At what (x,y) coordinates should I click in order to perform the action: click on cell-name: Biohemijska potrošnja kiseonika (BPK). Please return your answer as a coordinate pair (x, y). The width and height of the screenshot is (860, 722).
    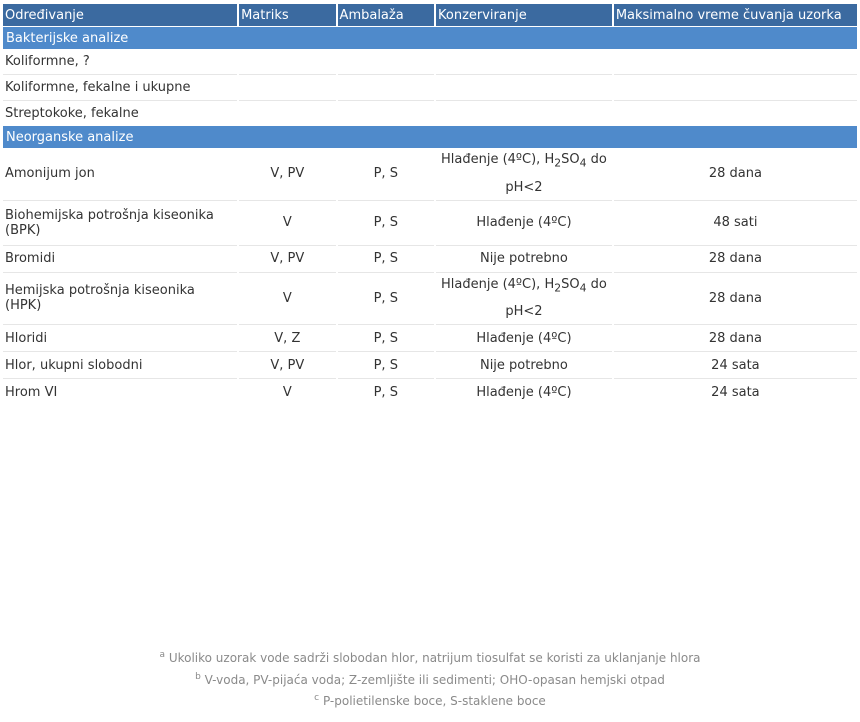
    Looking at the image, I should click on (120, 223).